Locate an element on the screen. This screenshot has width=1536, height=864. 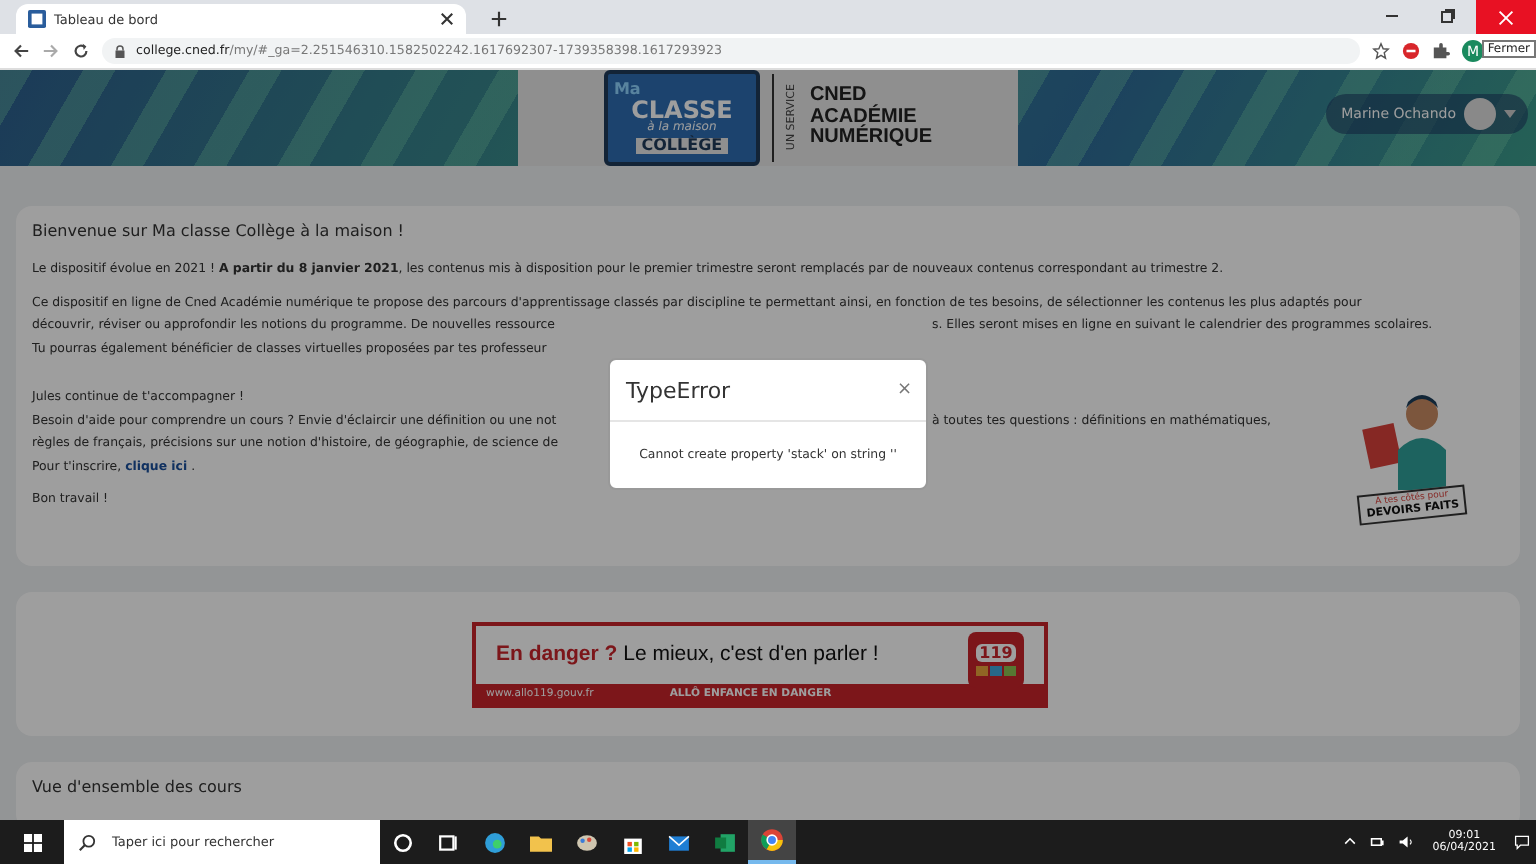
banner-text: En danger ? Le mieux, c'est d'en parler ! is located at coordinates (687, 654).